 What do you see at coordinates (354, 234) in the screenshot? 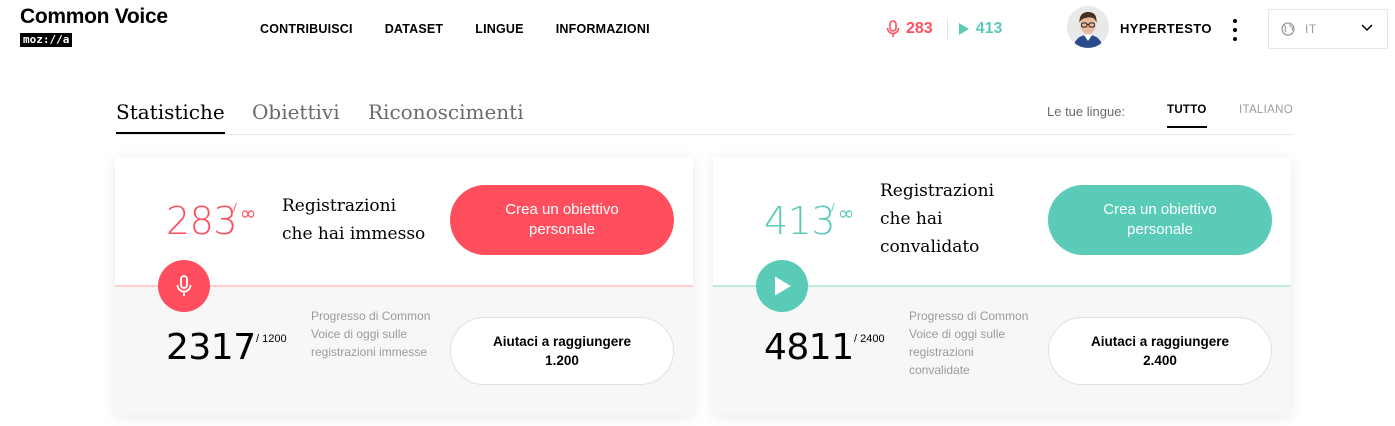
I see `label-line: che hai immesso` at bounding box center [354, 234].